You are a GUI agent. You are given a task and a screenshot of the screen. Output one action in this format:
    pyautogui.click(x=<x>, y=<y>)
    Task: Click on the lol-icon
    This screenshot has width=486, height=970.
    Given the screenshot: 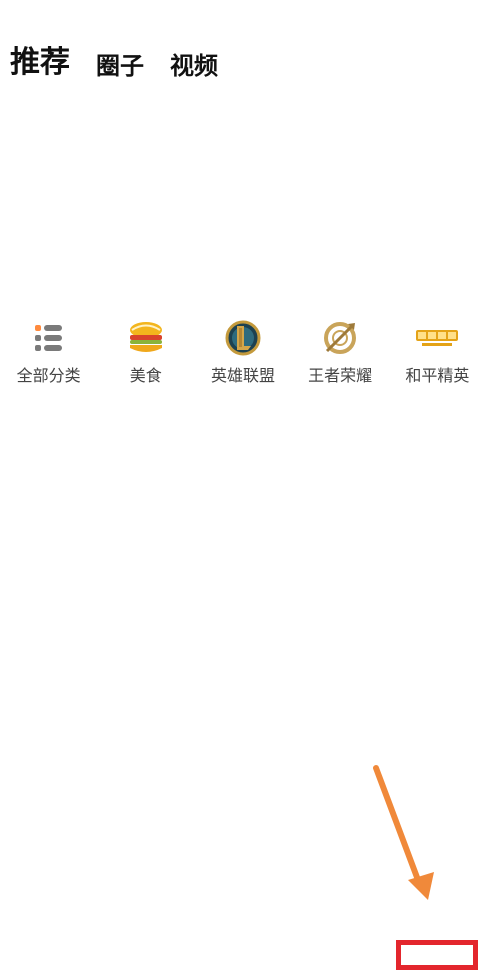 What is the action you would take?
    pyautogui.click(x=243, y=338)
    